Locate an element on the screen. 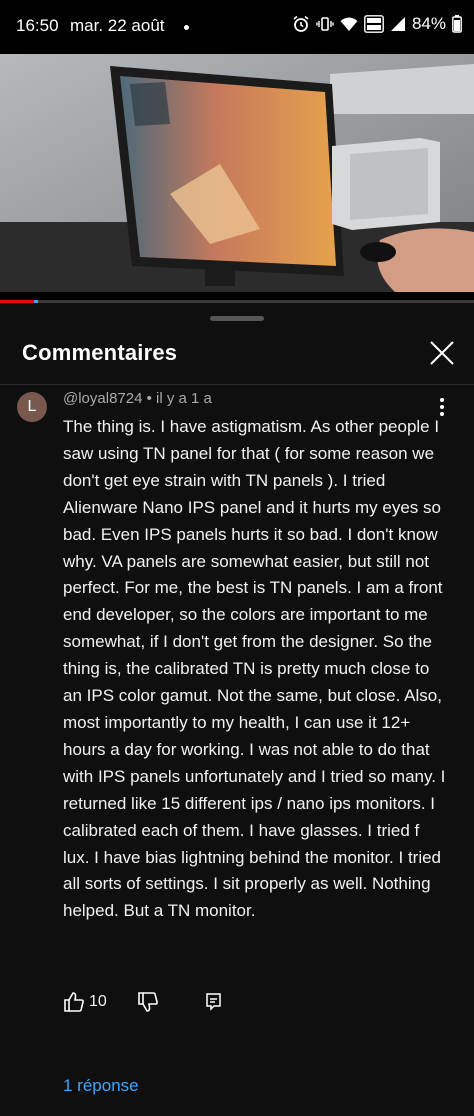  header-divider is located at coordinates (237, 384).